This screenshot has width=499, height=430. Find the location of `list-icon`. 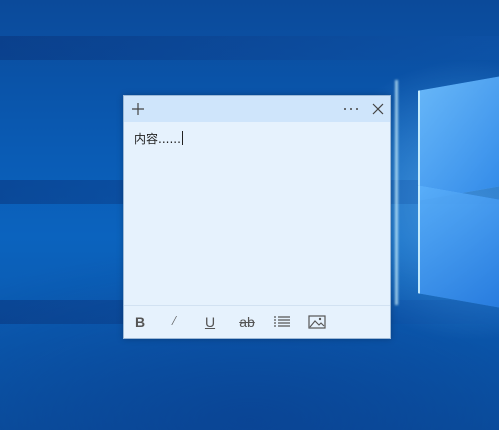

list-icon is located at coordinates (282, 321).